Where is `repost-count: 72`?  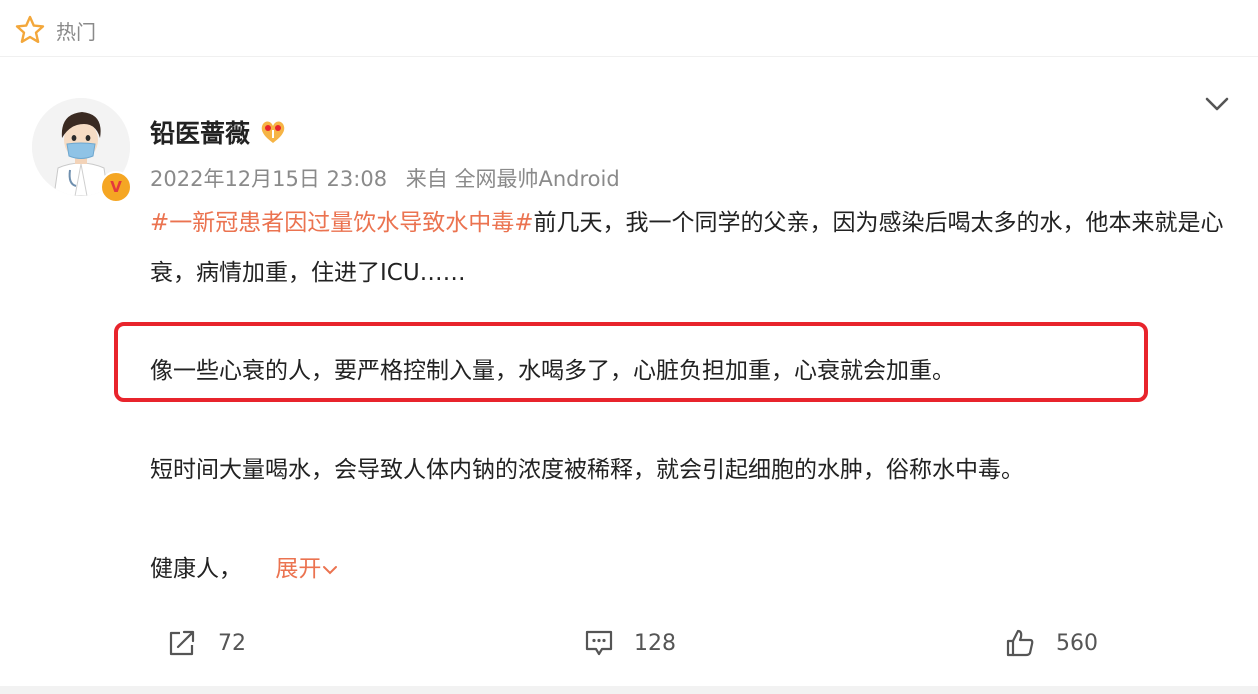
repost-count: 72 is located at coordinates (232, 643).